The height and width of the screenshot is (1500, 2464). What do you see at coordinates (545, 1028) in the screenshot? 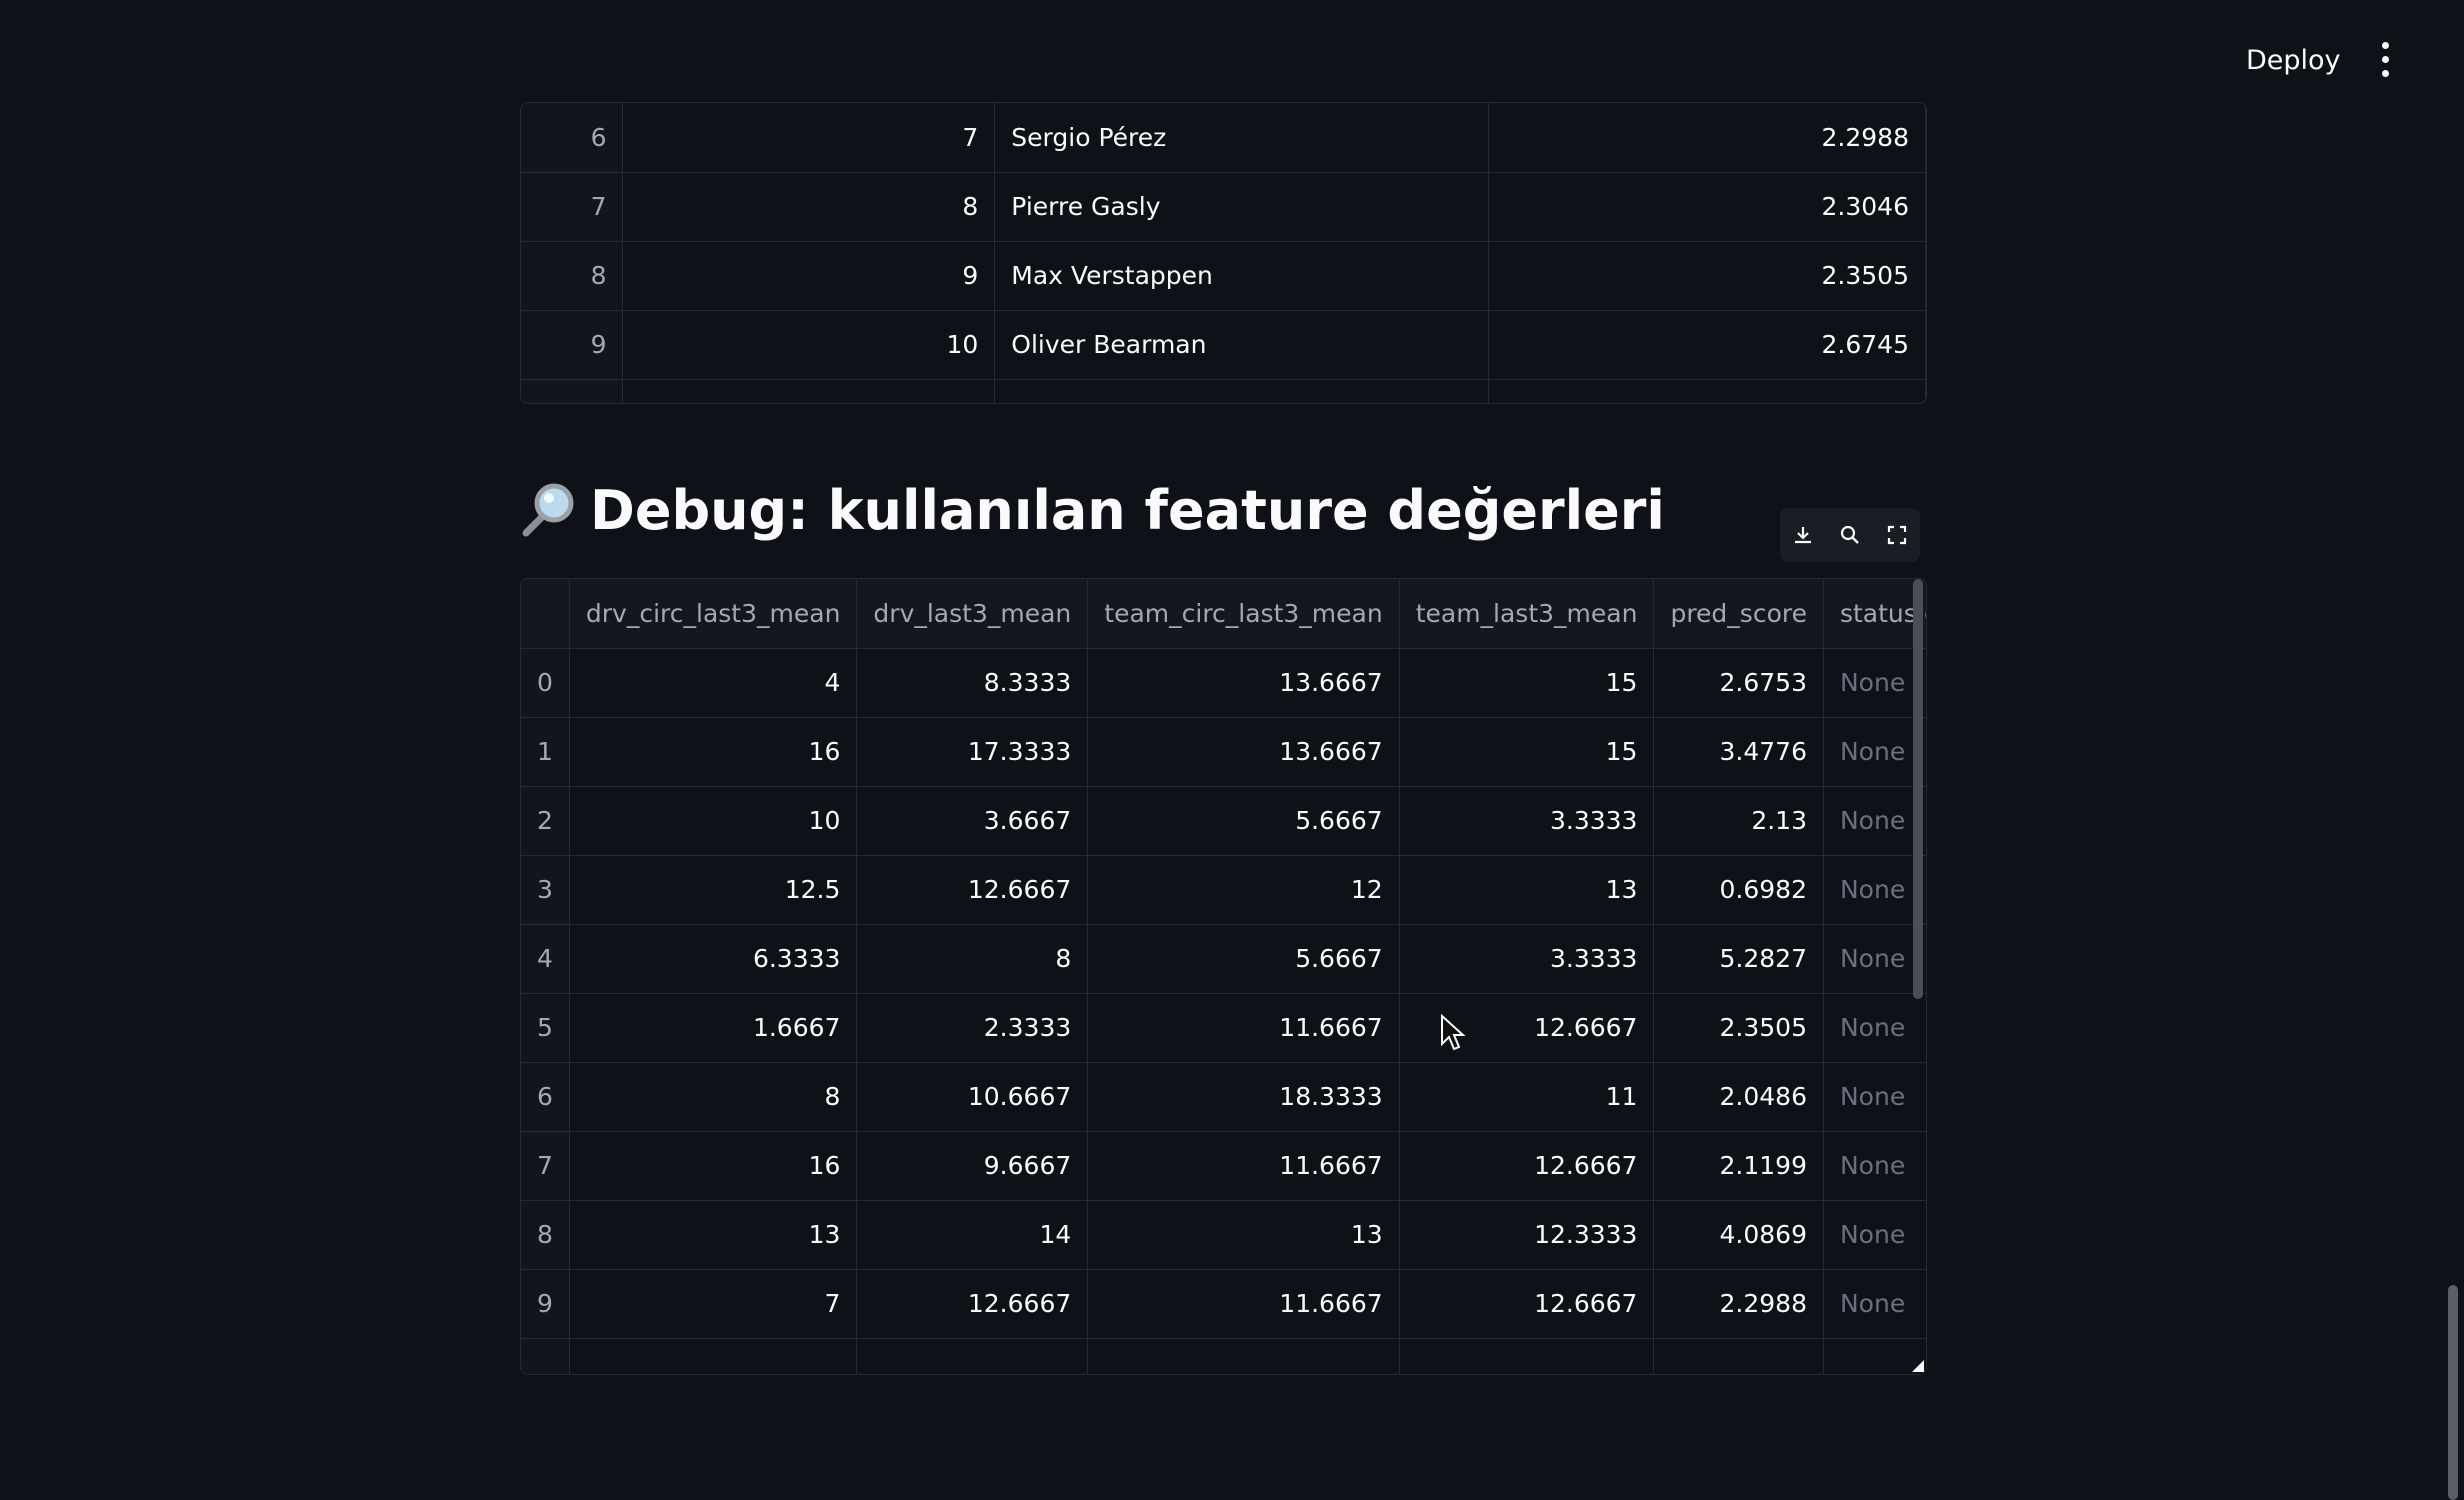
I see `row-index: 5` at bounding box center [545, 1028].